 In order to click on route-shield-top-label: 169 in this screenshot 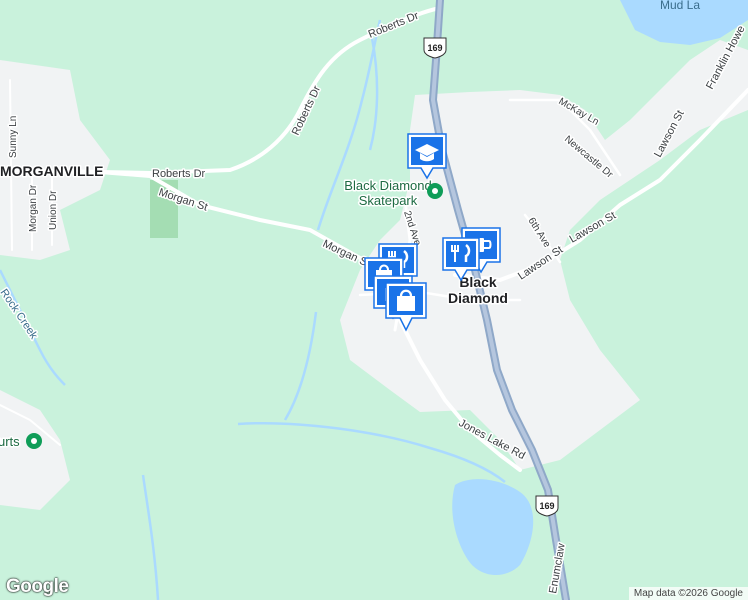, I will do `click(434, 48)`.